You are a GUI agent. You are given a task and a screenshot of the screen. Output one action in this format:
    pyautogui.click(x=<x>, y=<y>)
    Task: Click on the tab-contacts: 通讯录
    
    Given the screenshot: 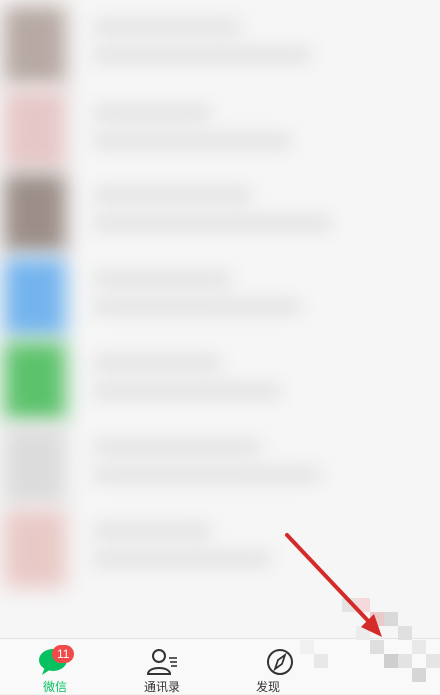 What is the action you would take?
    pyautogui.click(x=162, y=666)
    